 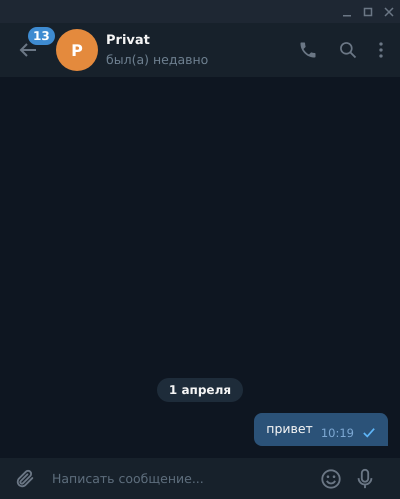 I want to click on unread-badge: 13, so click(x=41, y=36).